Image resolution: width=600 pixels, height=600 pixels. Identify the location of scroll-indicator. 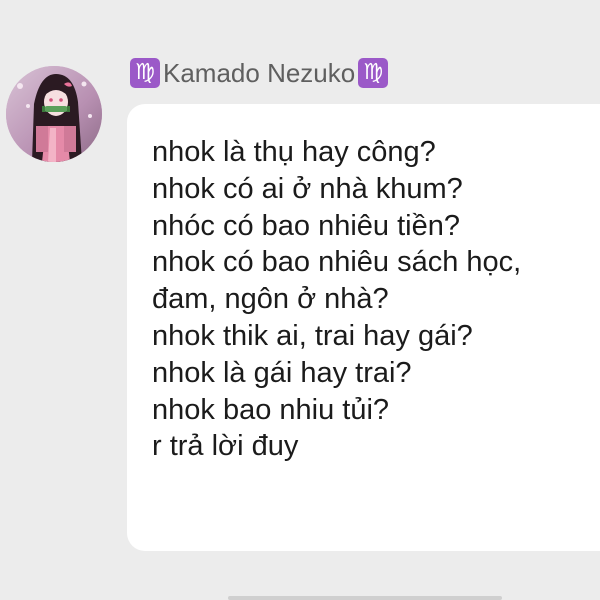
(365, 598).